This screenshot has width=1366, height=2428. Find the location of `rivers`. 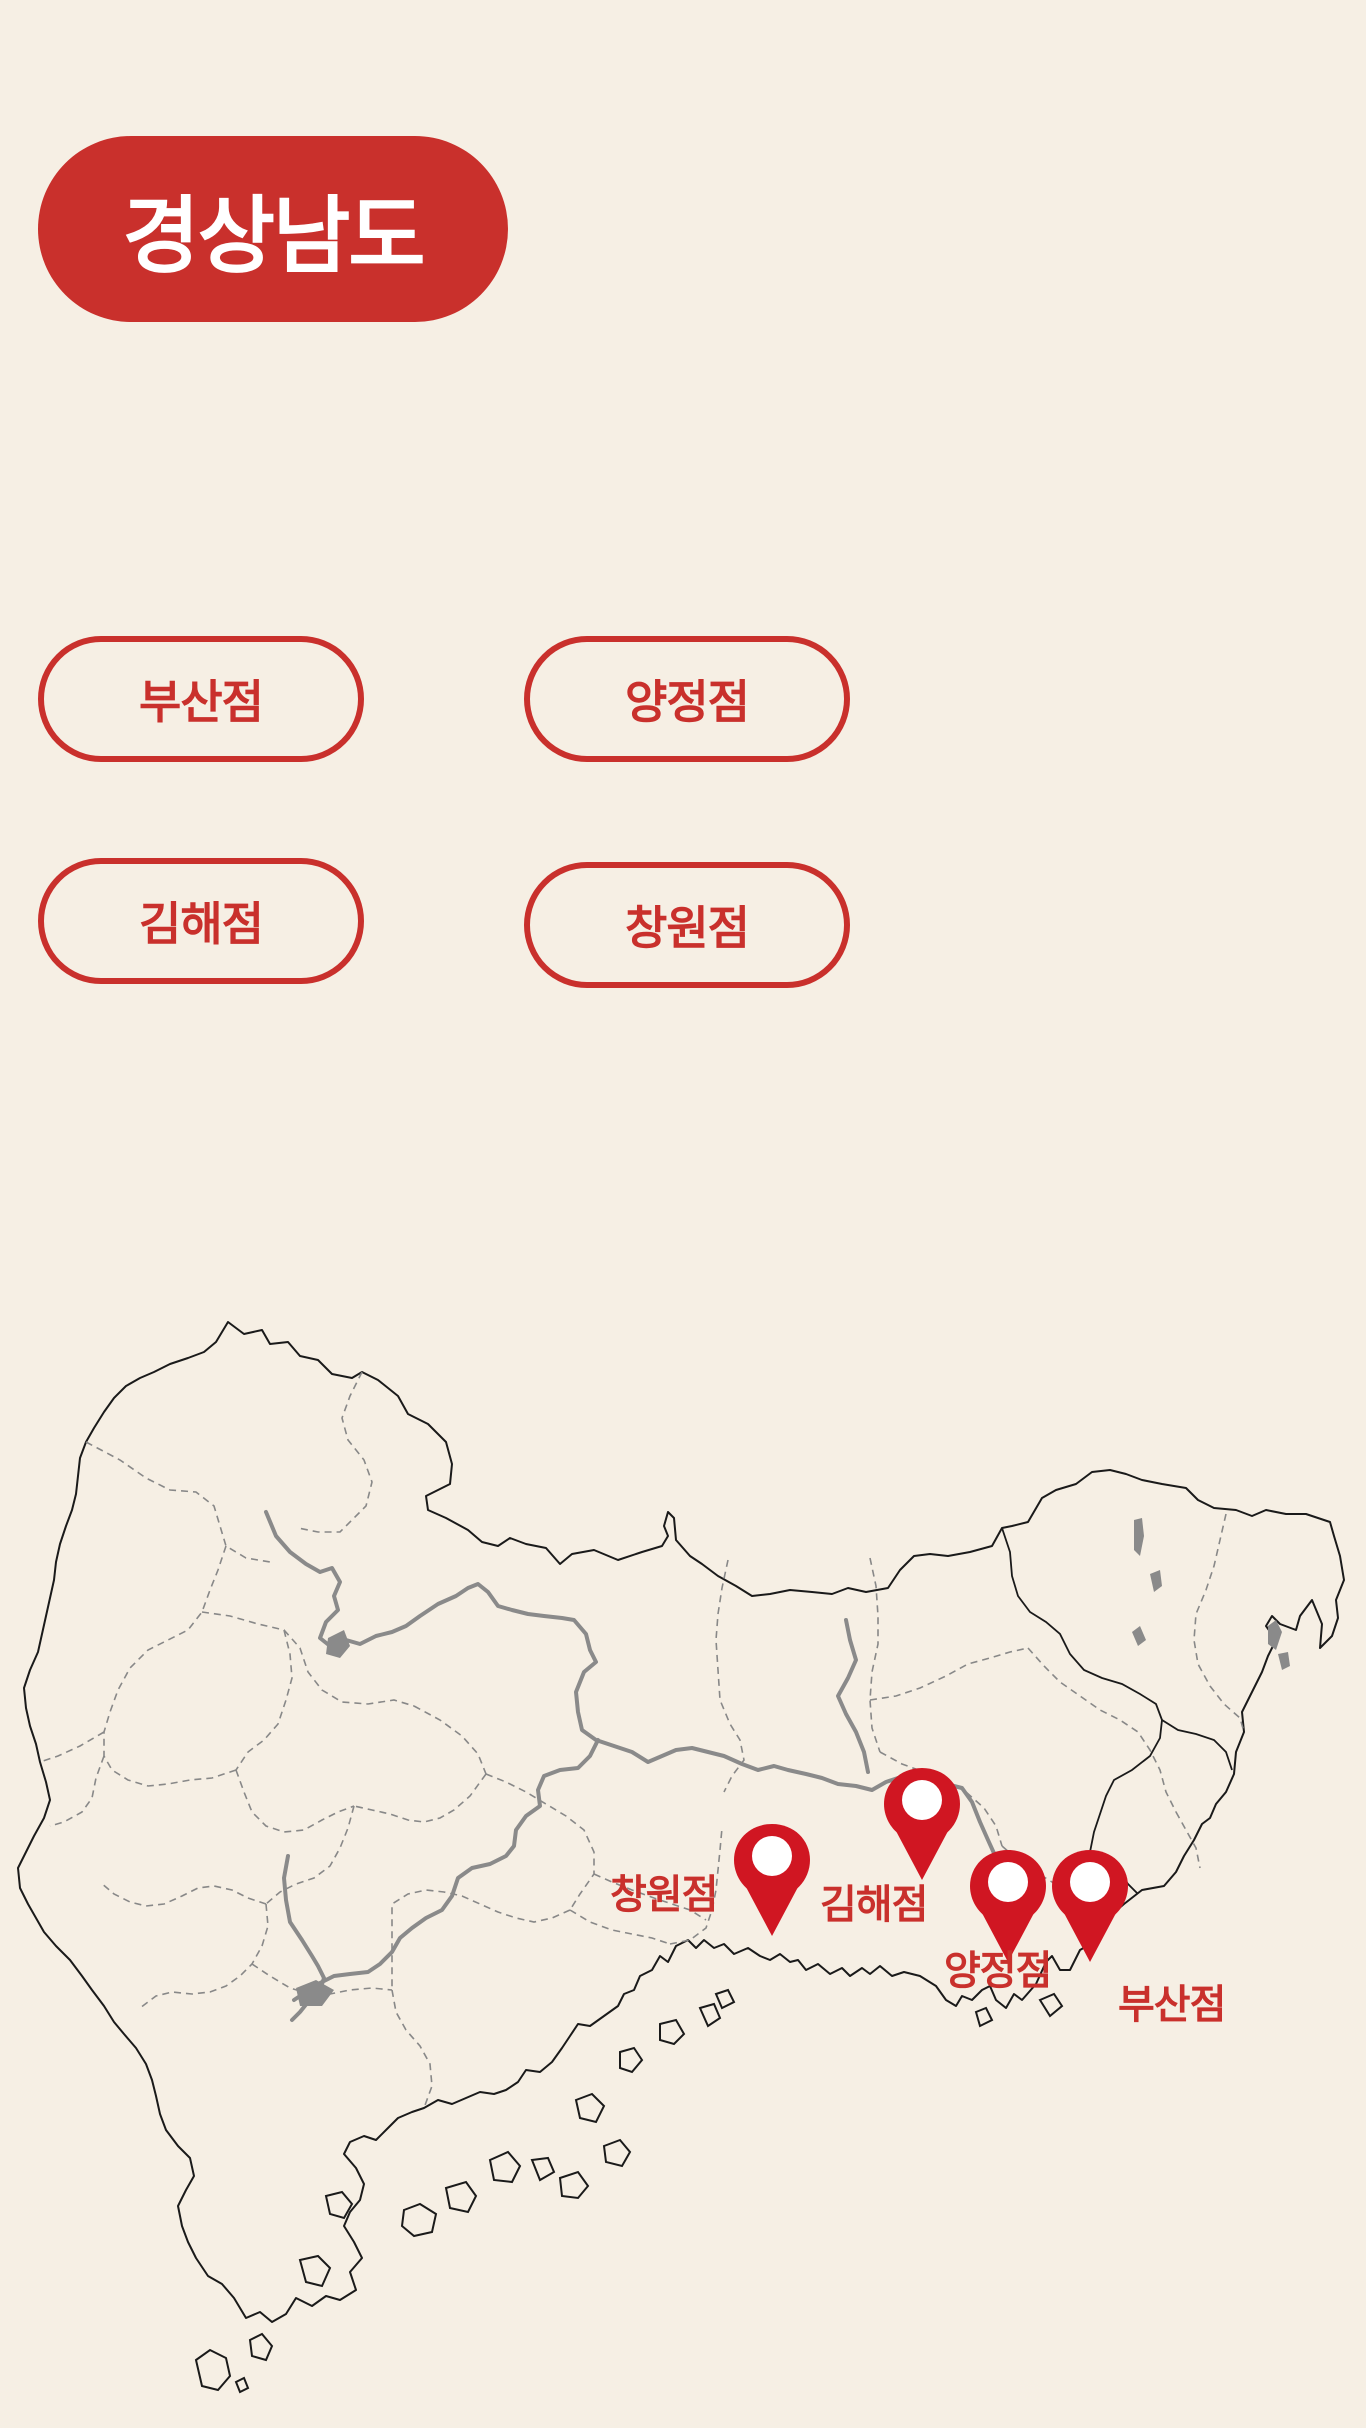

rivers is located at coordinates (640, 1766).